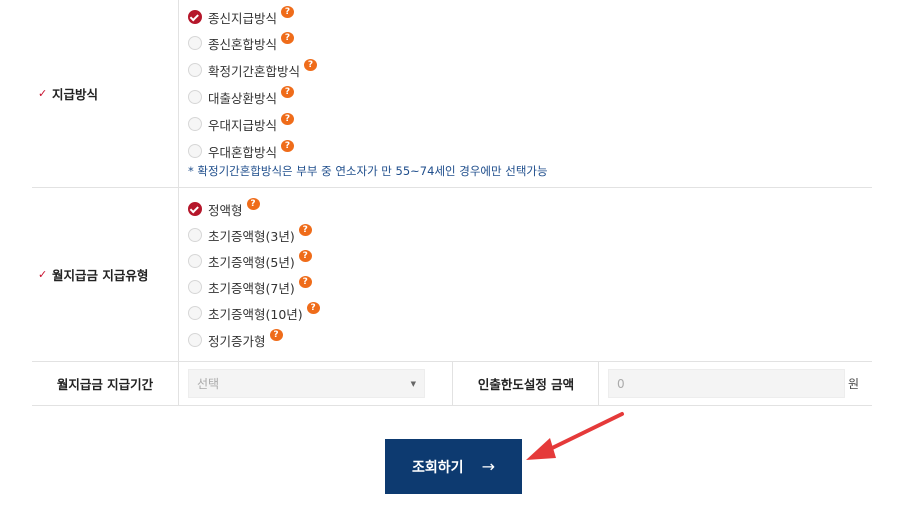 Image resolution: width=904 pixels, height=514 pixels. I want to click on option-label: 확정기간혼합방식, so click(254, 71).